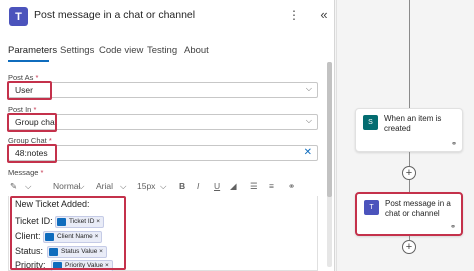 The width and height of the screenshot is (474, 271). I want to click on paragraph-style-select: Normal, so click(66, 186).